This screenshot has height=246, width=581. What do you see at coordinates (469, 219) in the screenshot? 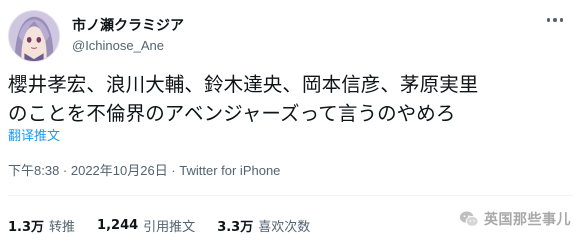
I see `wechat-icon` at bounding box center [469, 219].